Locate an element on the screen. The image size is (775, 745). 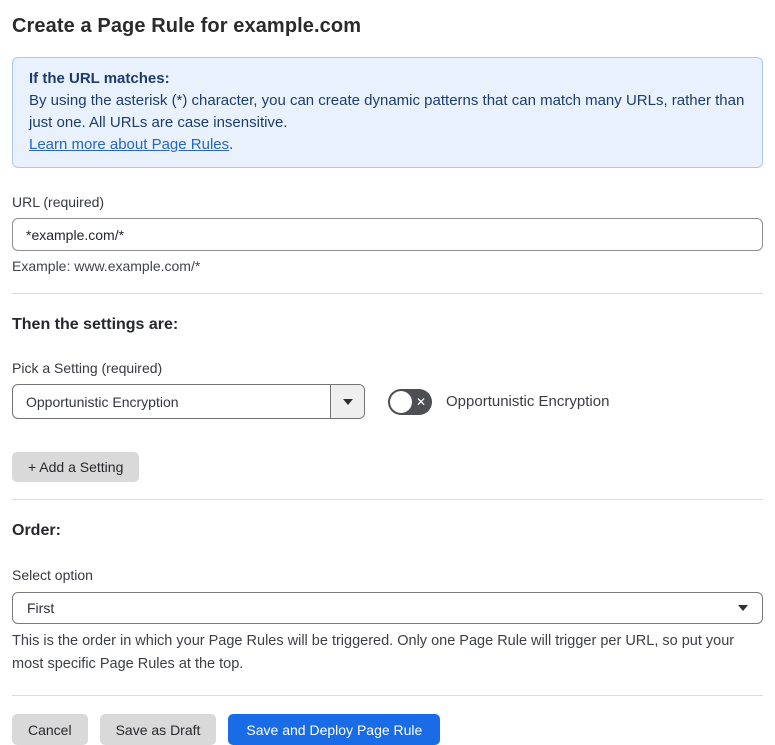
info-box-heading: If the URL matches: is located at coordinates (99, 78).